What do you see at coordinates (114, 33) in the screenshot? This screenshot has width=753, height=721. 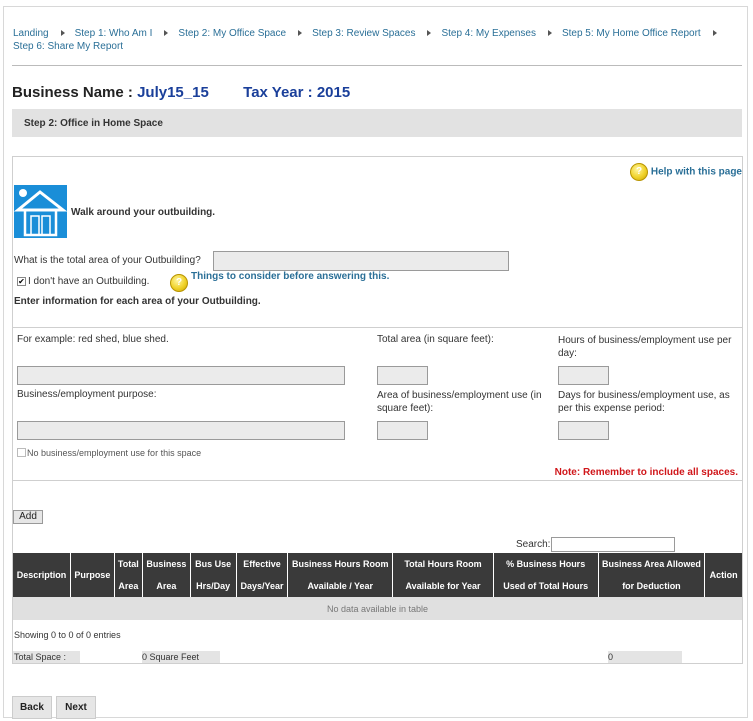 I see `breadcrumb-step-1: Step 1: Who Am I` at bounding box center [114, 33].